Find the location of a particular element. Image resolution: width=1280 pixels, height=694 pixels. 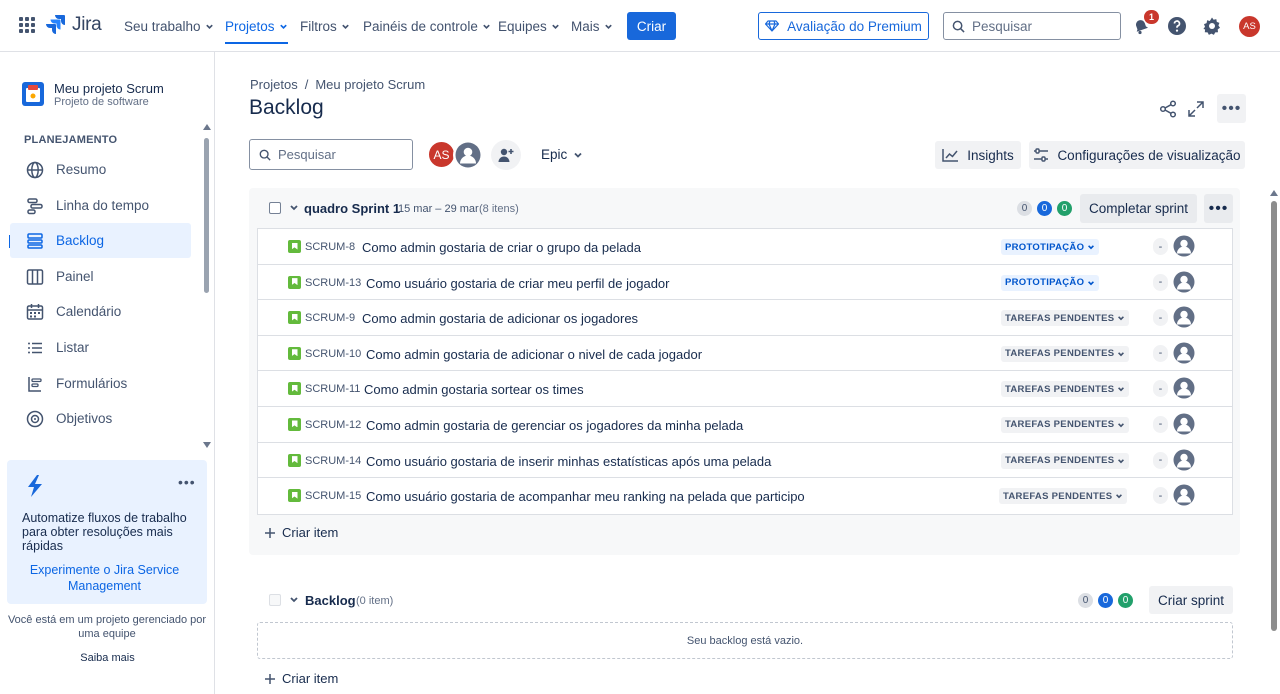

learn-more-link: Saiba mais is located at coordinates (107, 658).